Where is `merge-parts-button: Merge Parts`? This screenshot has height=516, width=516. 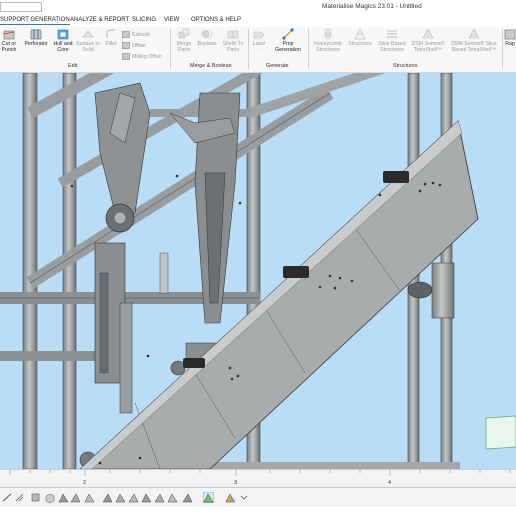
merge-parts-button: Merge Parts is located at coordinates (184, 40).